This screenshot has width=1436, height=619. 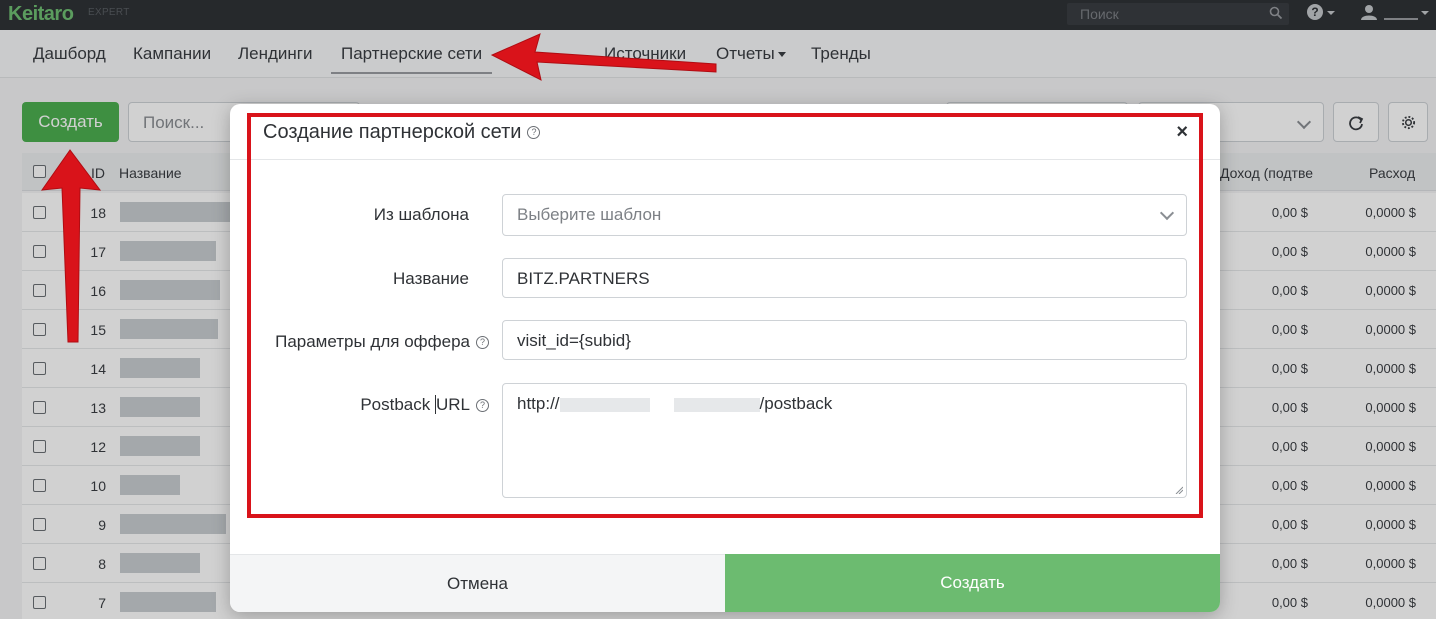 I want to click on arrow-to-create-button, so click(x=71, y=246).